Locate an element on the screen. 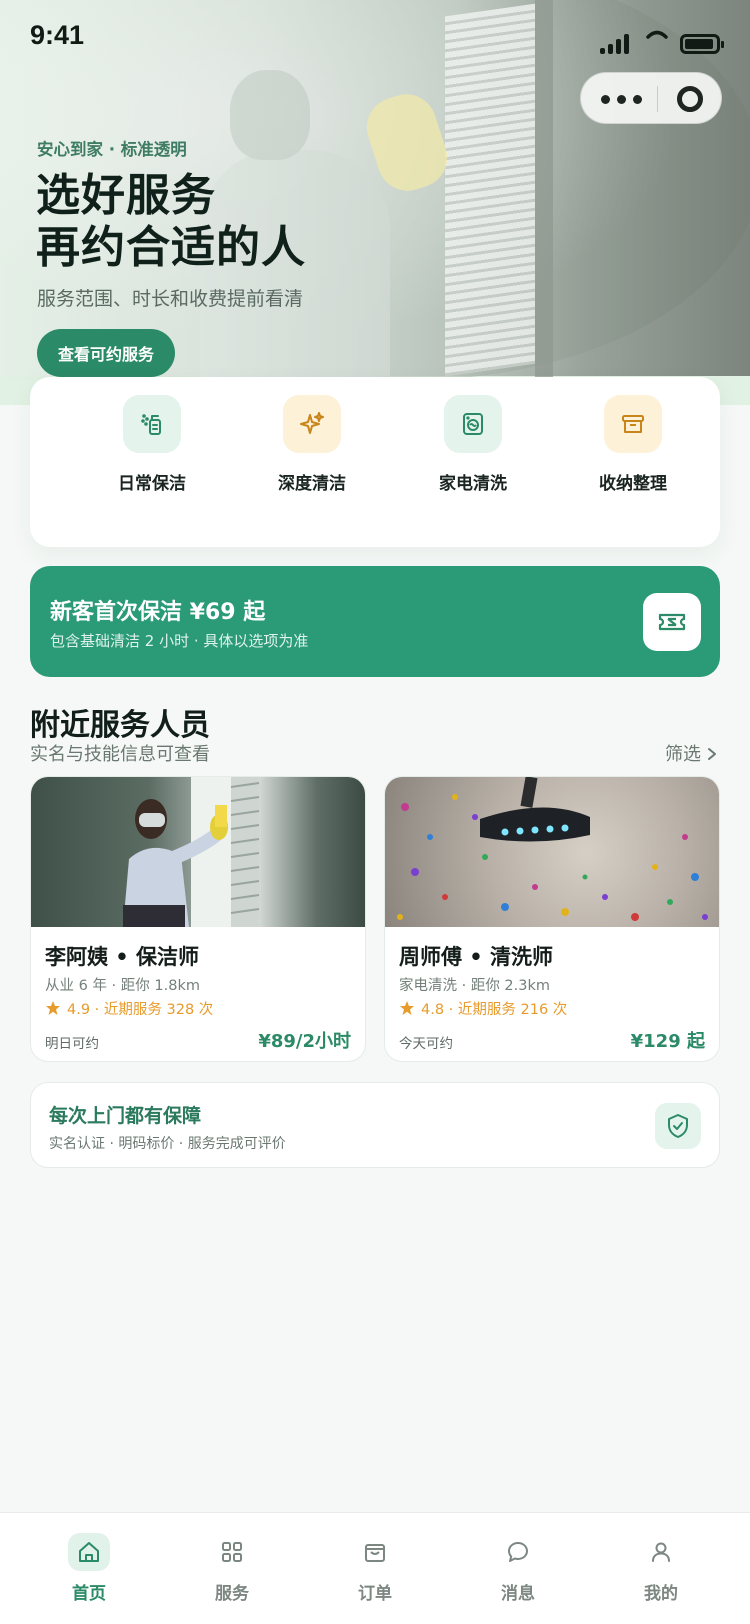  status-time: 9:41 is located at coordinates (57, 35).